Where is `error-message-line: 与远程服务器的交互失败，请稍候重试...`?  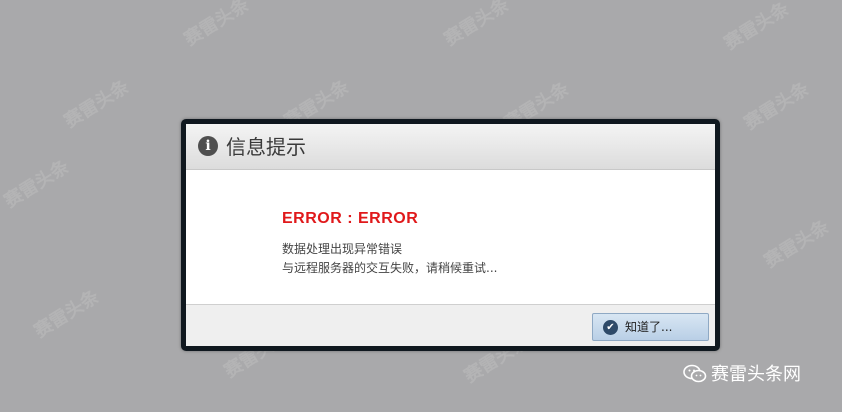
error-message-line: 与远程服务器的交互失败，请稍候重试... is located at coordinates (390, 268).